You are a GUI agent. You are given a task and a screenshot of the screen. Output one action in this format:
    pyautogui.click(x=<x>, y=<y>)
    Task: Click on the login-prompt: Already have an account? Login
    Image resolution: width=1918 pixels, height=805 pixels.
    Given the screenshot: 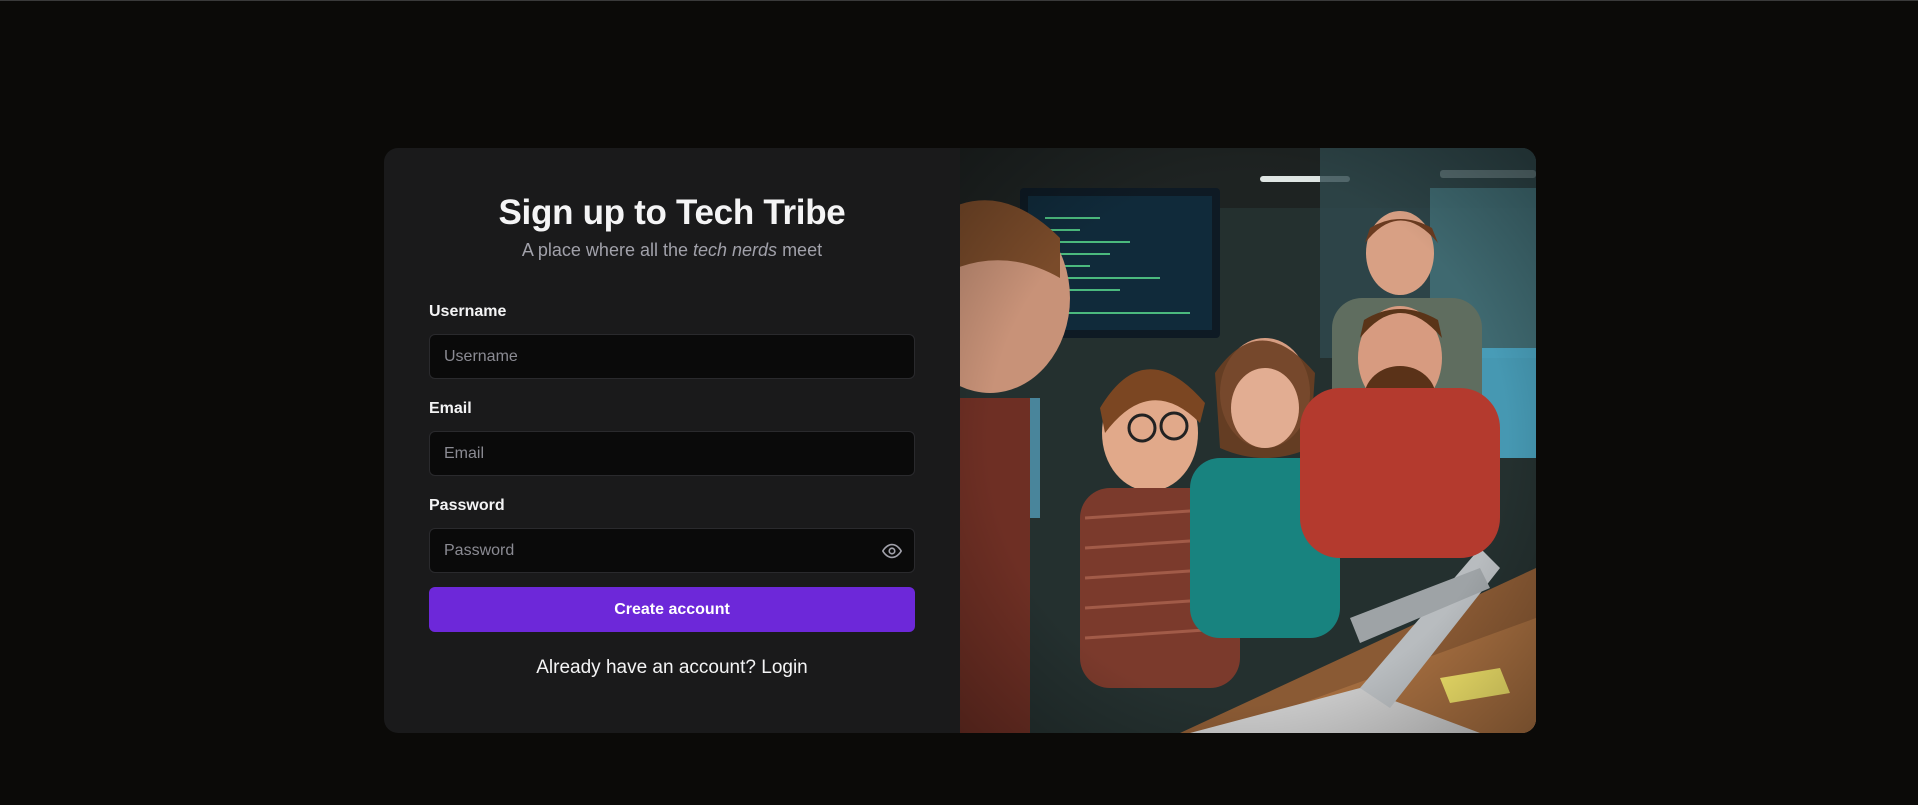 What is the action you would take?
    pyautogui.click(x=672, y=668)
    